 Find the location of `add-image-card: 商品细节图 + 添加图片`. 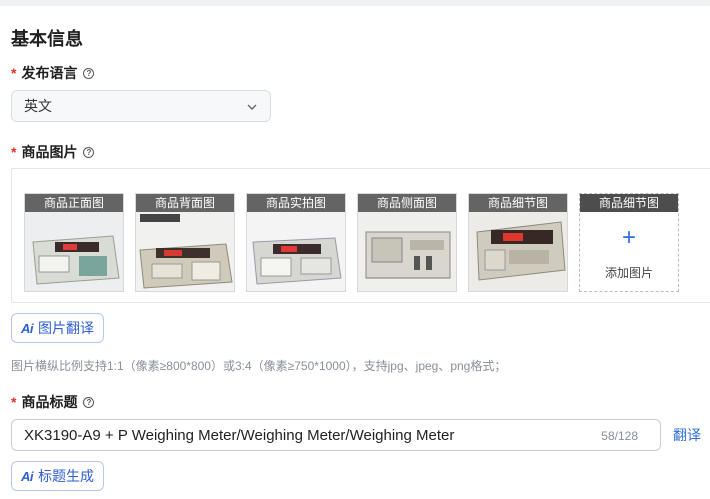

add-image-card: 商品细节图 + 添加图片 is located at coordinates (629, 242).